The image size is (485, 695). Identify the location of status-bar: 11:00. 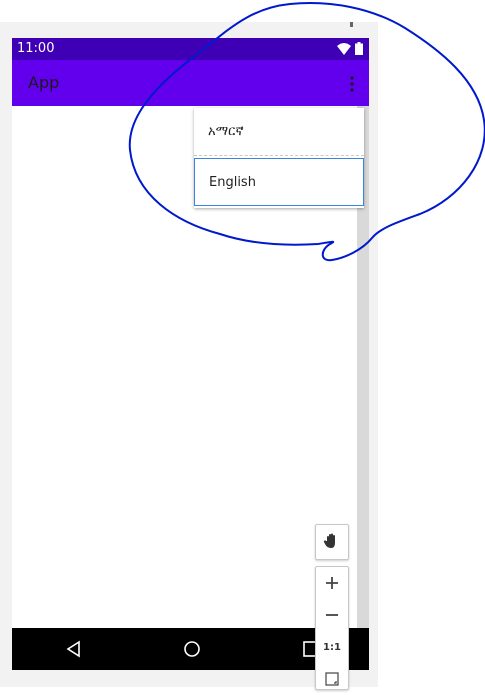
(190, 49).